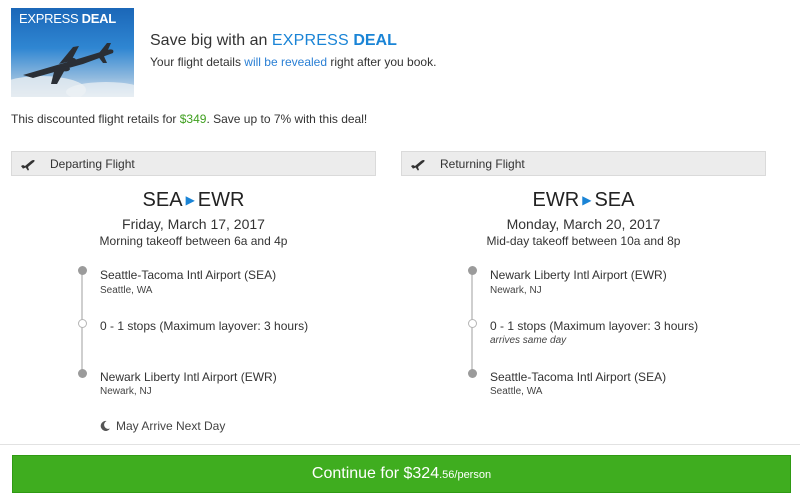 This screenshot has height=500, width=800. What do you see at coordinates (421, 473) in the screenshot?
I see `cta-price-dollars: $324` at bounding box center [421, 473].